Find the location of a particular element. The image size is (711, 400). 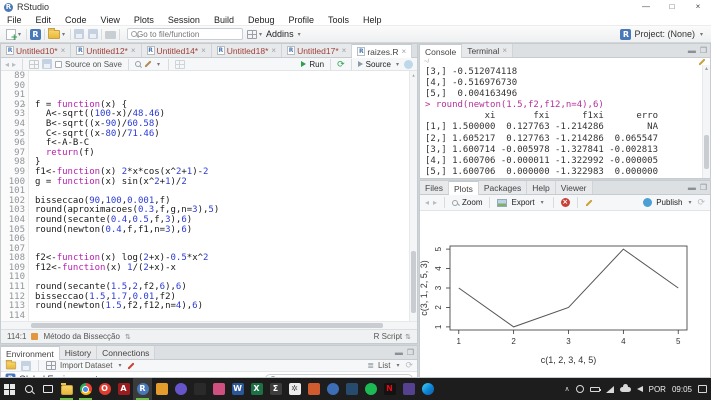

onedrive-icon is located at coordinates (625, 387).